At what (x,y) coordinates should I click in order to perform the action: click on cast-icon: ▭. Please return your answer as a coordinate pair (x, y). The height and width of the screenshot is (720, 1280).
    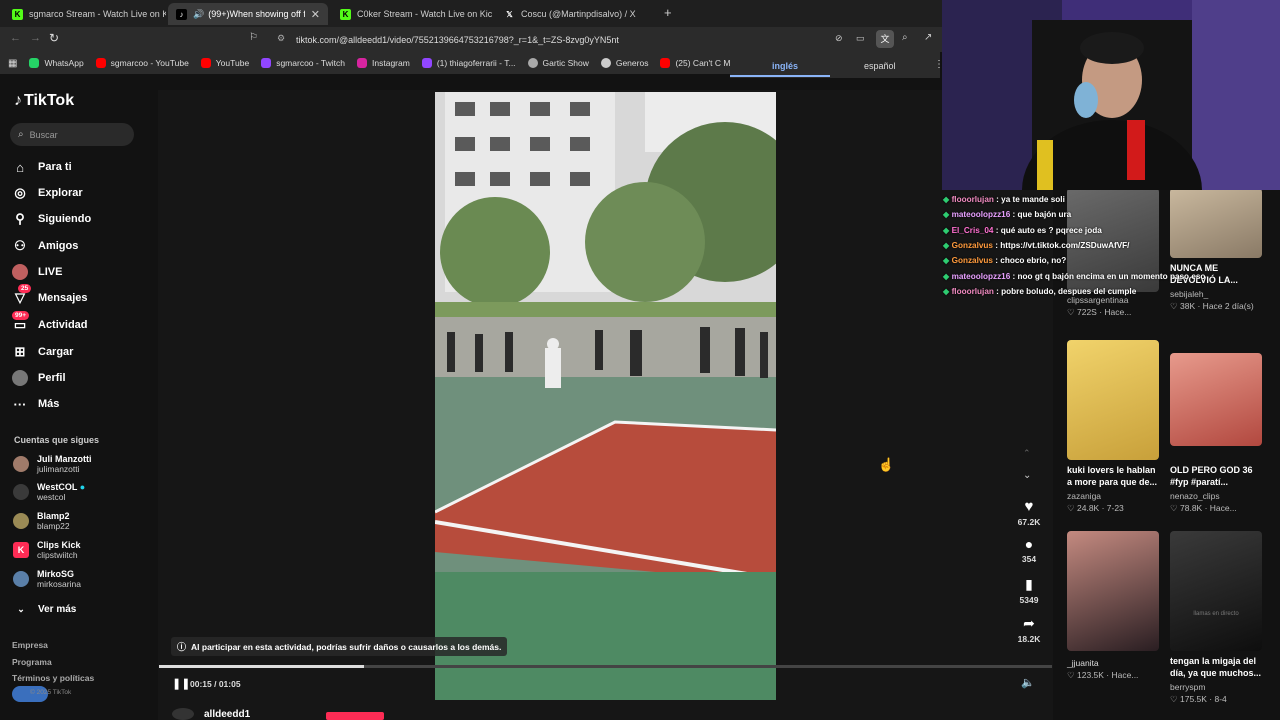
    Looking at the image, I should click on (860, 38).